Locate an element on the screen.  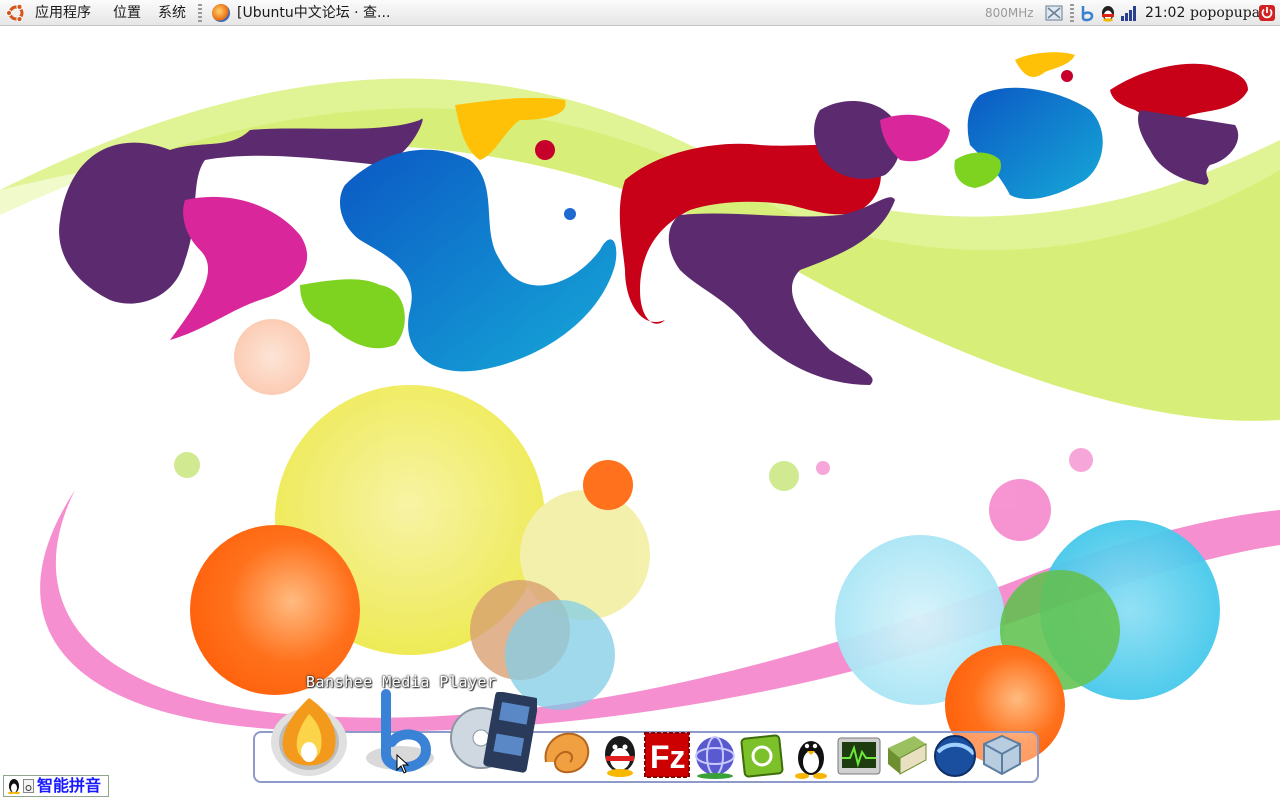
username: popopupa is located at coordinates (1225, 13).